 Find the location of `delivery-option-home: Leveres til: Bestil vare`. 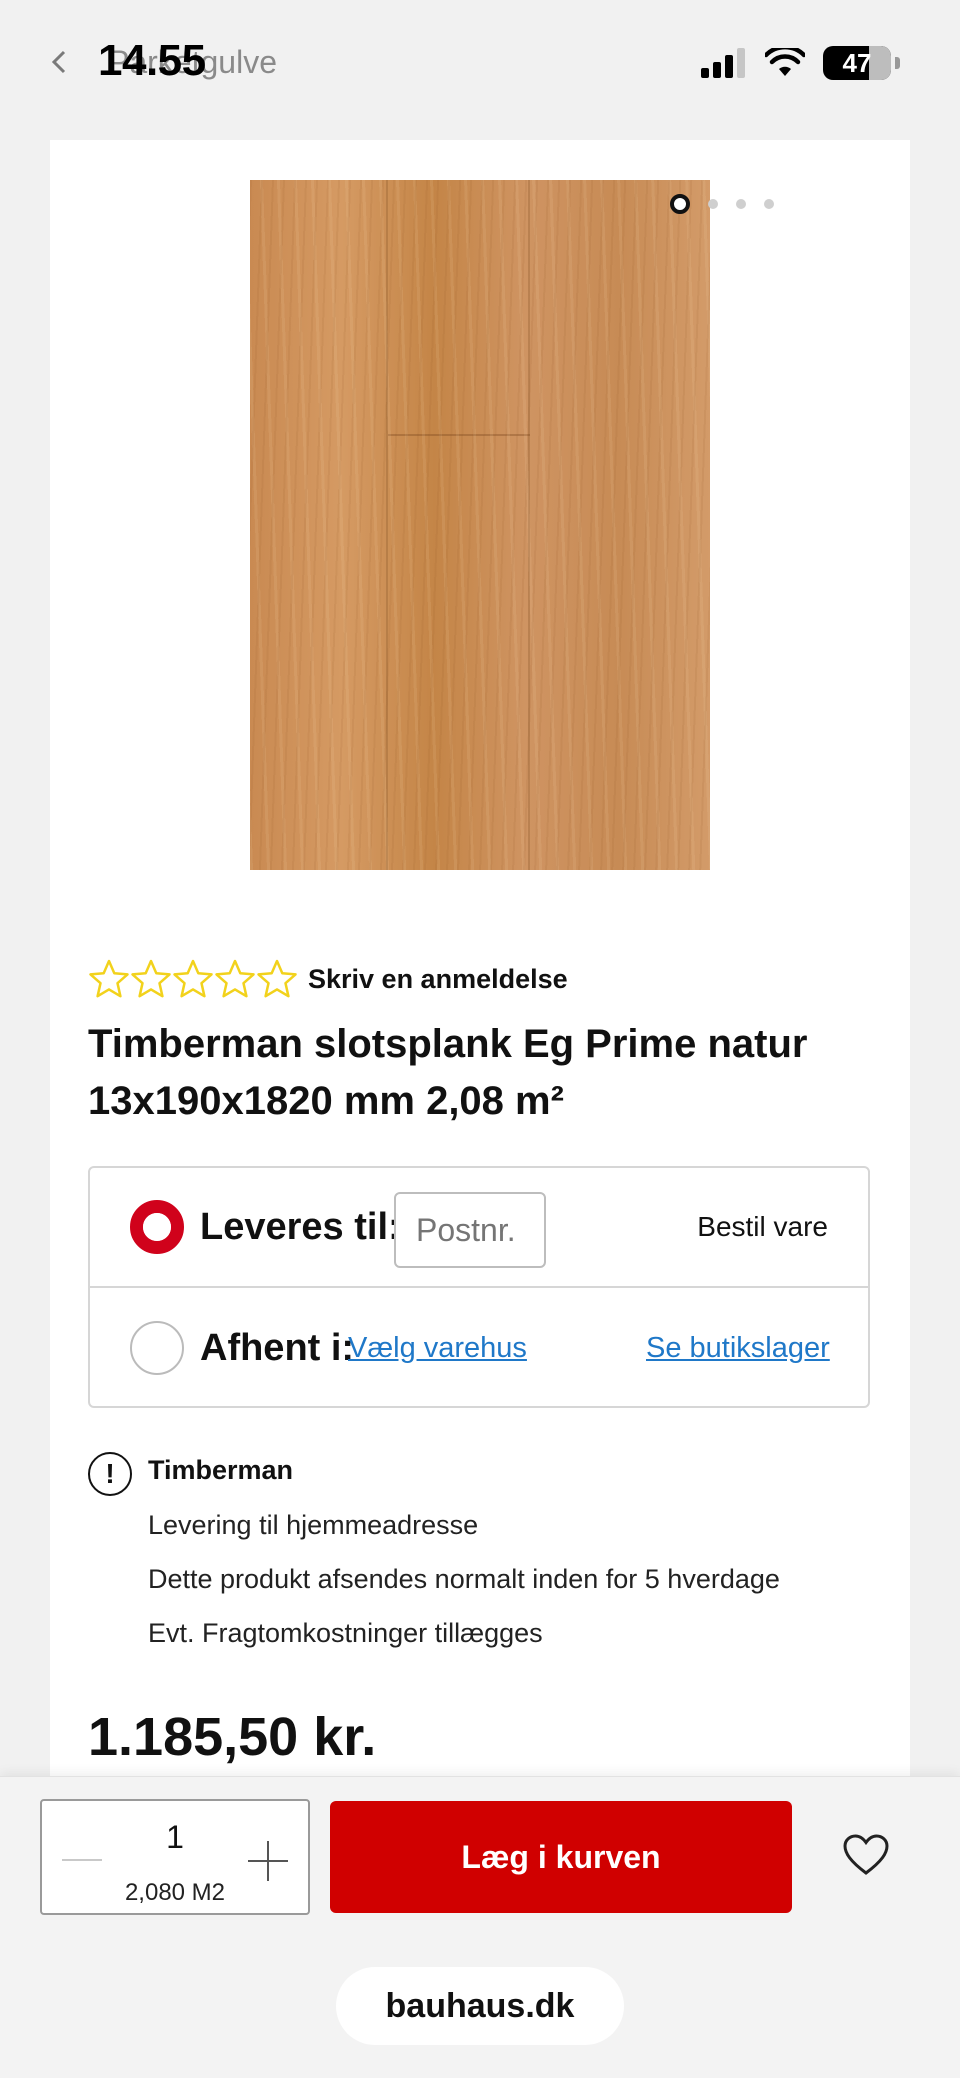

delivery-option-home: Leveres til: Bestil vare is located at coordinates (479, 1228).